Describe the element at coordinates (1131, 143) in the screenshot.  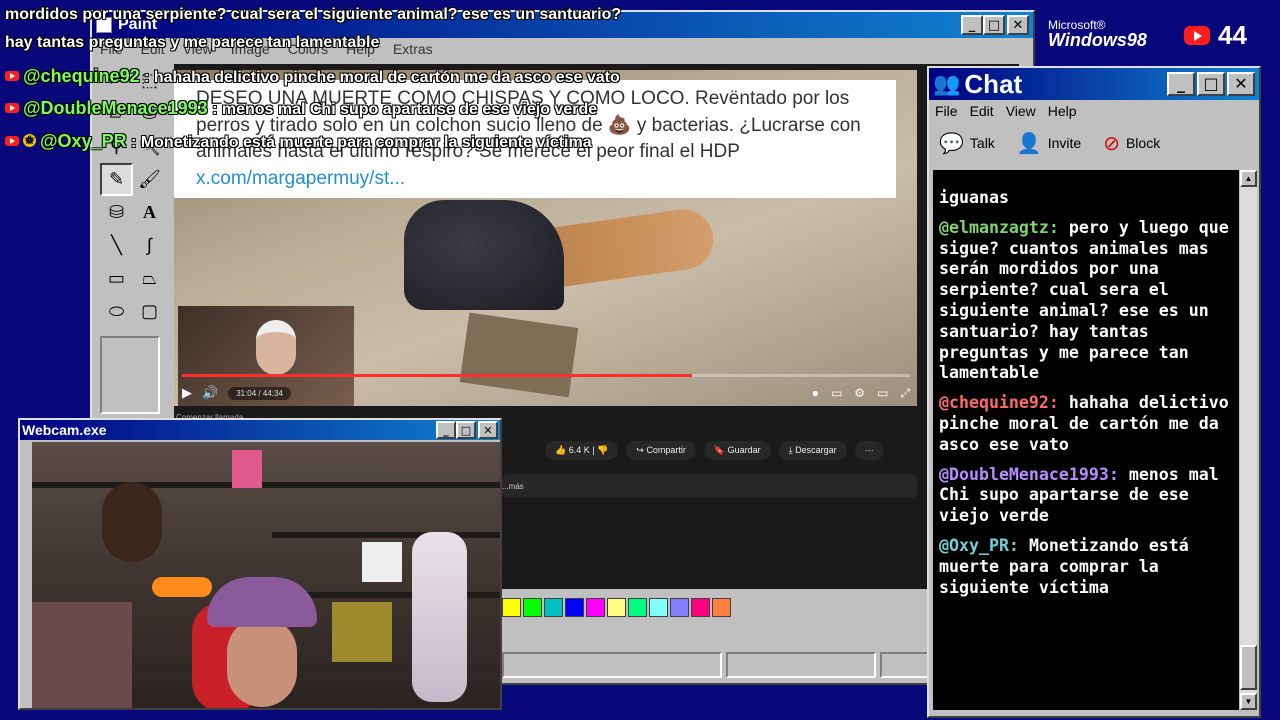
I see `block-button: ⊘ Block` at that location.